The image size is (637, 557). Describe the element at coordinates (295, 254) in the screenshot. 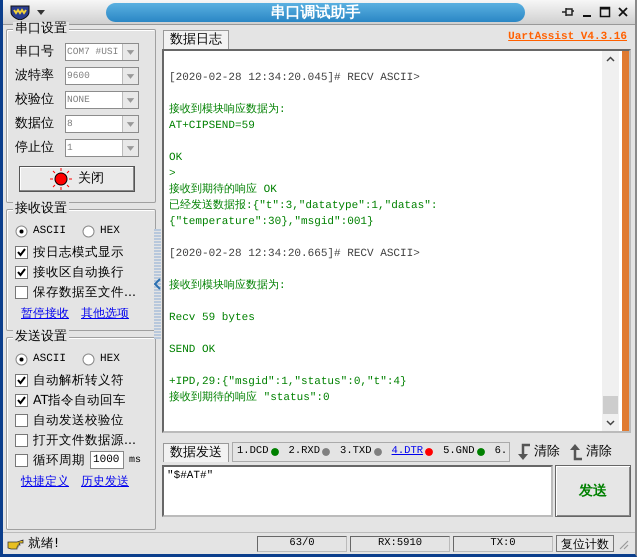

I see `log-line: [2020-02-28 12:34:20.665]# RECV ASCII>` at that location.